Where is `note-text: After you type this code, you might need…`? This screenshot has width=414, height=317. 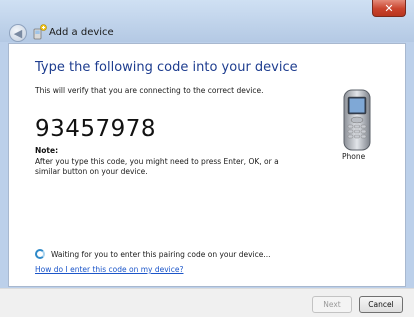
note-text: After you type this code, you might need… is located at coordinates (157, 166).